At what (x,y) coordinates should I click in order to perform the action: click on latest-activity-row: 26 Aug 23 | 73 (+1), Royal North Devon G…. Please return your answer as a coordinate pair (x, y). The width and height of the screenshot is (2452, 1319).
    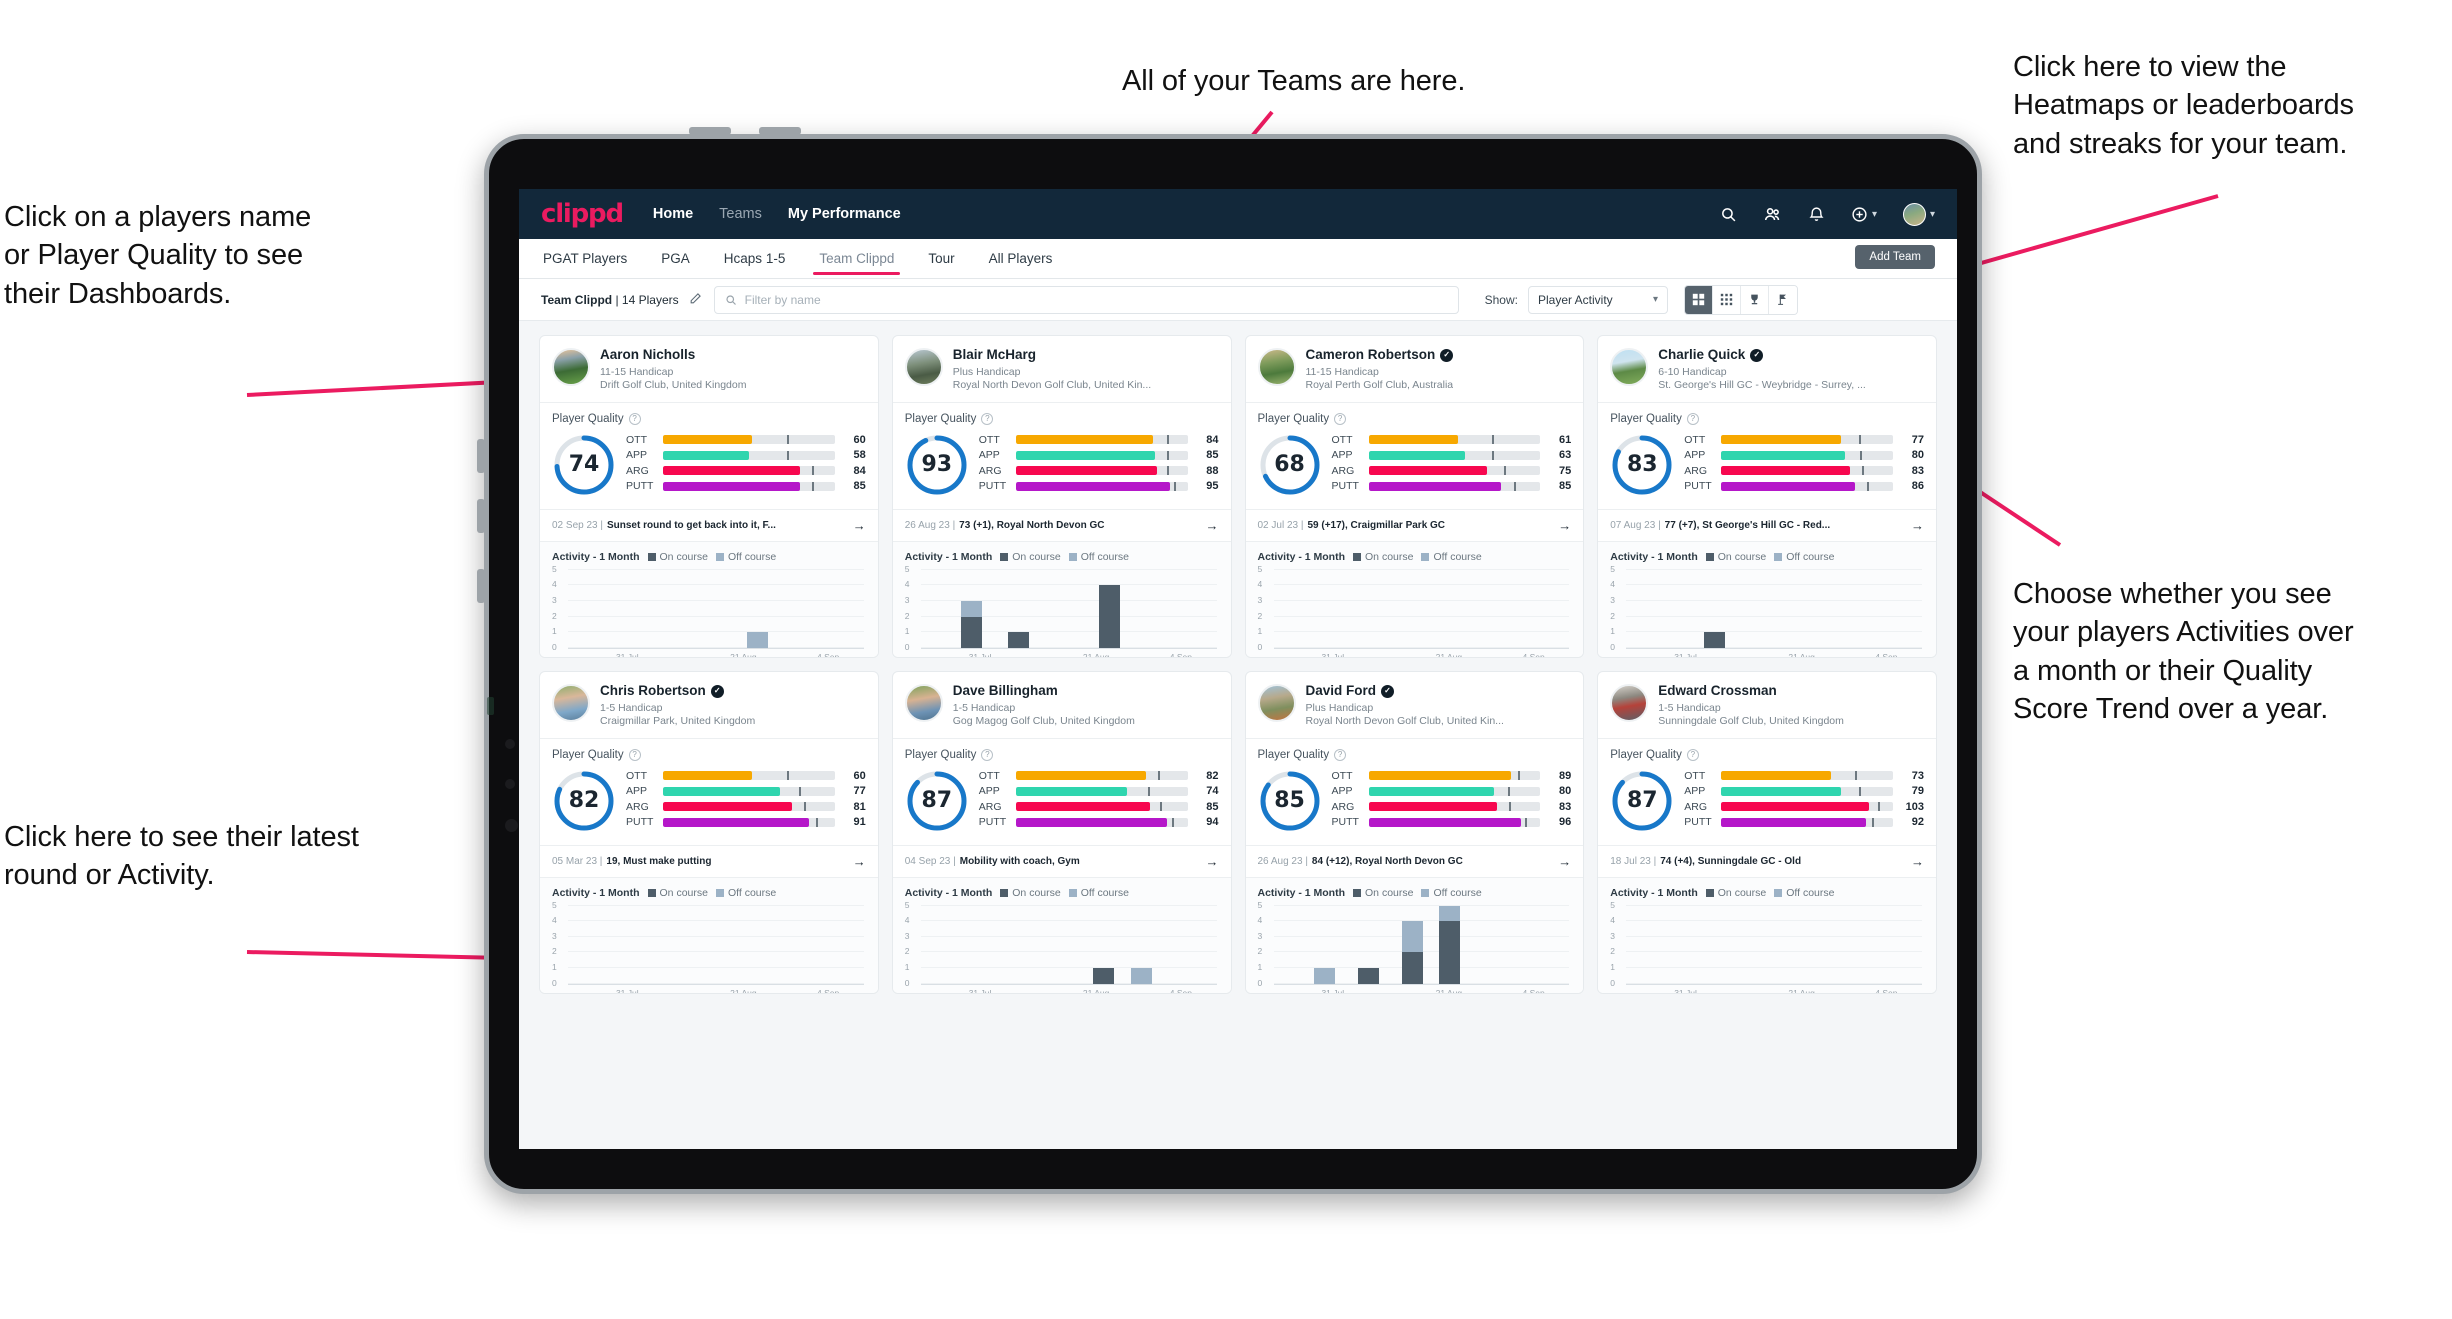
    Looking at the image, I should click on (1061, 524).